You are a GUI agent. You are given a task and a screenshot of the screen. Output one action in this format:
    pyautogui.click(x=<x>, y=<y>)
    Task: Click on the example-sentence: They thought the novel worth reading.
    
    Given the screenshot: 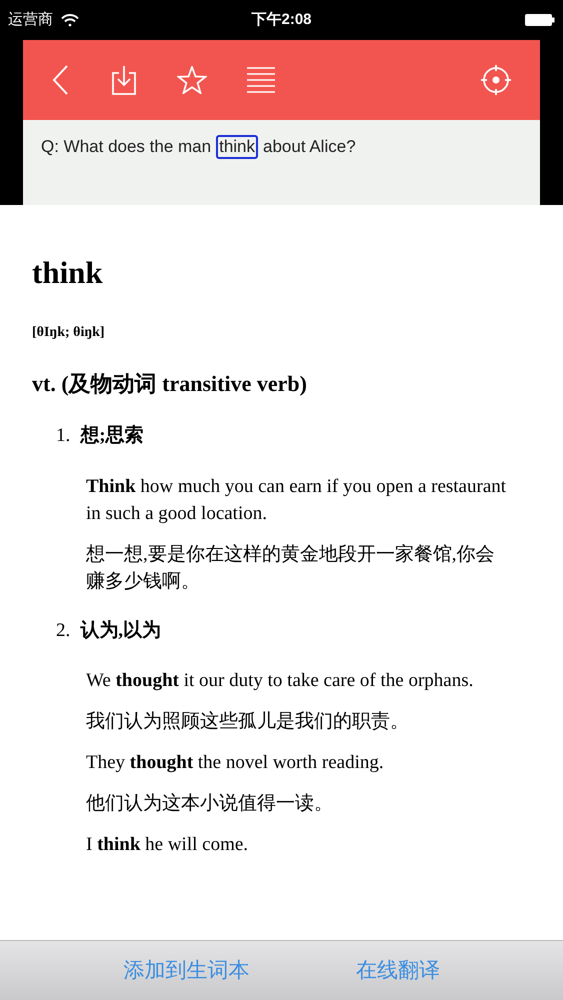 What is the action you would take?
    pyautogui.click(x=235, y=763)
    